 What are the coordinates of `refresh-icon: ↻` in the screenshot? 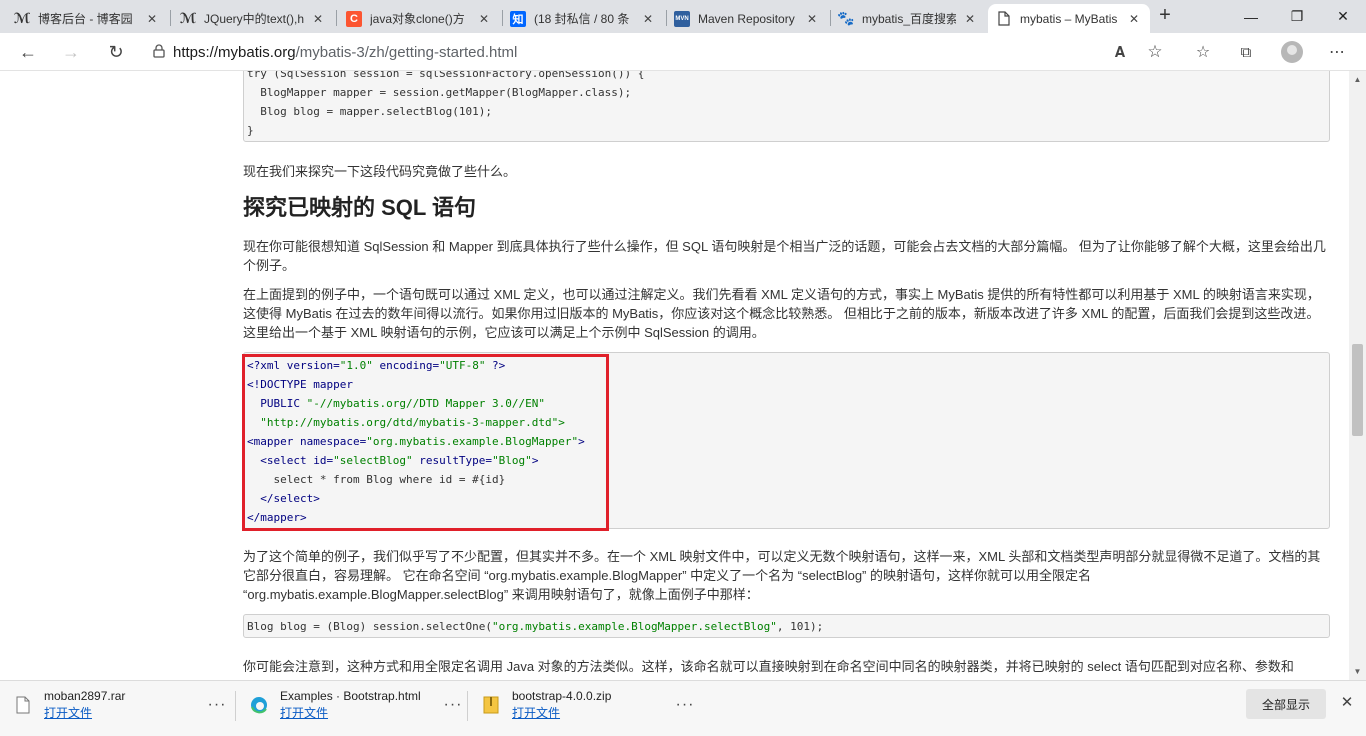 It's located at (116, 52).